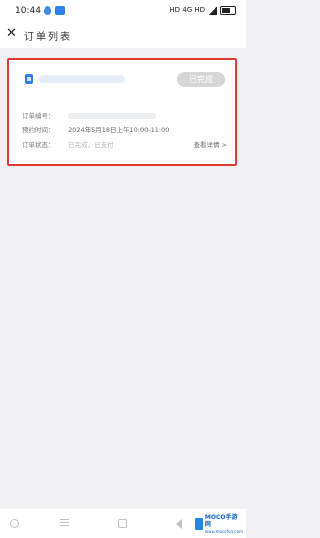 The image size is (320, 538). Describe the element at coordinates (228, 10) in the screenshot. I see `battery-icon` at that location.